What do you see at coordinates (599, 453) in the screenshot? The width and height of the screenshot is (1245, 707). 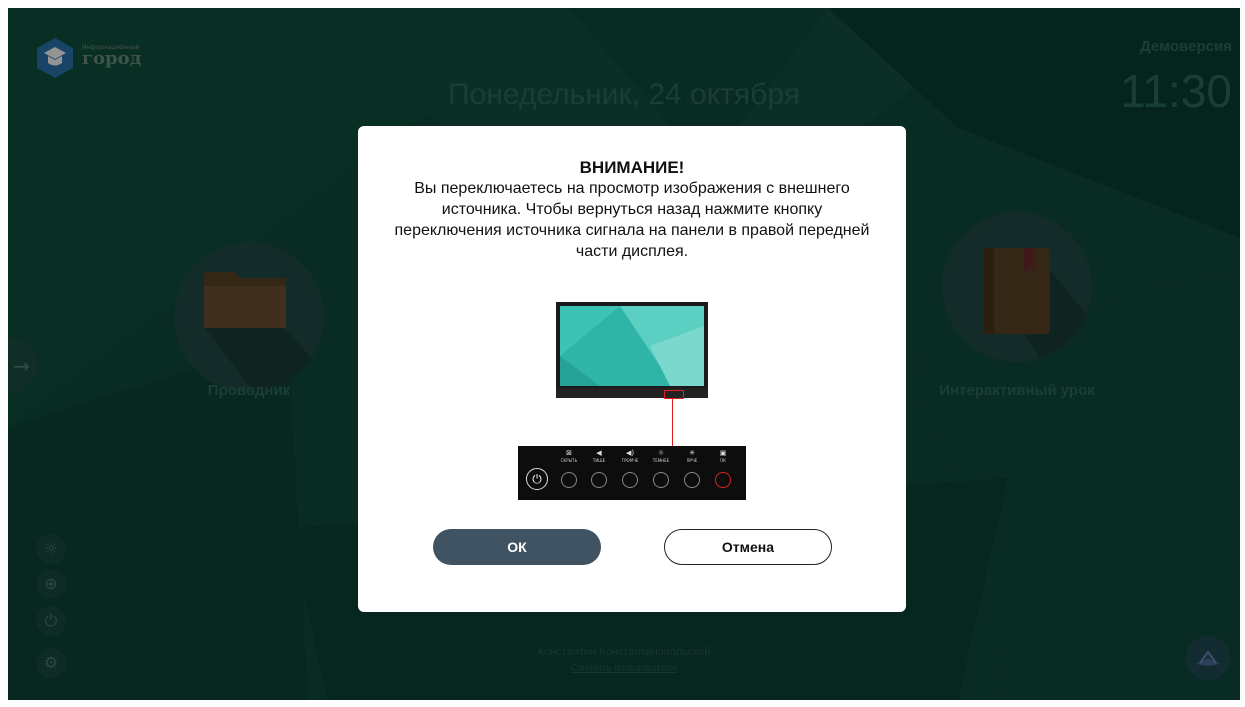 I see `volume-down-icon: ◀` at bounding box center [599, 453].